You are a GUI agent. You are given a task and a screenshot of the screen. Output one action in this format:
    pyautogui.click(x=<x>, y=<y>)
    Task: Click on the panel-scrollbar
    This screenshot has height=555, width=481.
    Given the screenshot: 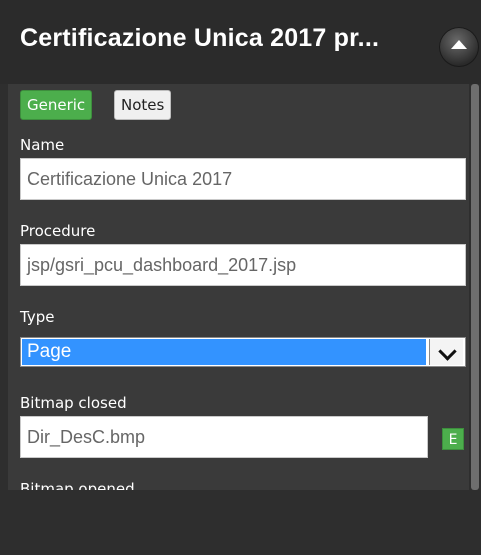 What is the action you would take?
    pyautogui.click(x=475, y=287)
    